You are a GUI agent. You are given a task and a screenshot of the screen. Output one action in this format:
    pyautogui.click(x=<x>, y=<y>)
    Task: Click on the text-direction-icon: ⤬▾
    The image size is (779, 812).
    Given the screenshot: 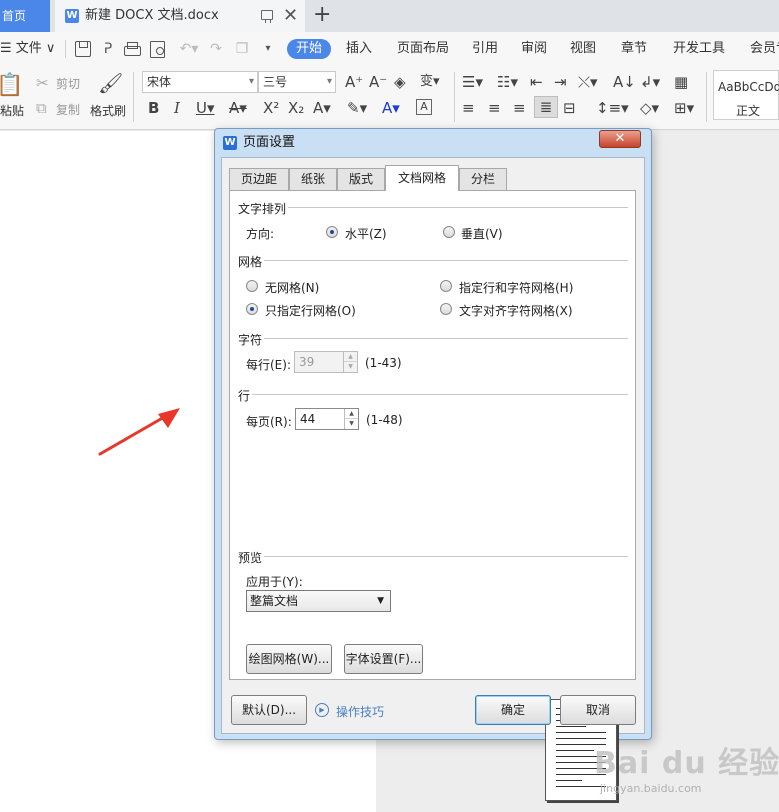 What is the action you would take?
    pyautogui.click(x=588, y=82)
    